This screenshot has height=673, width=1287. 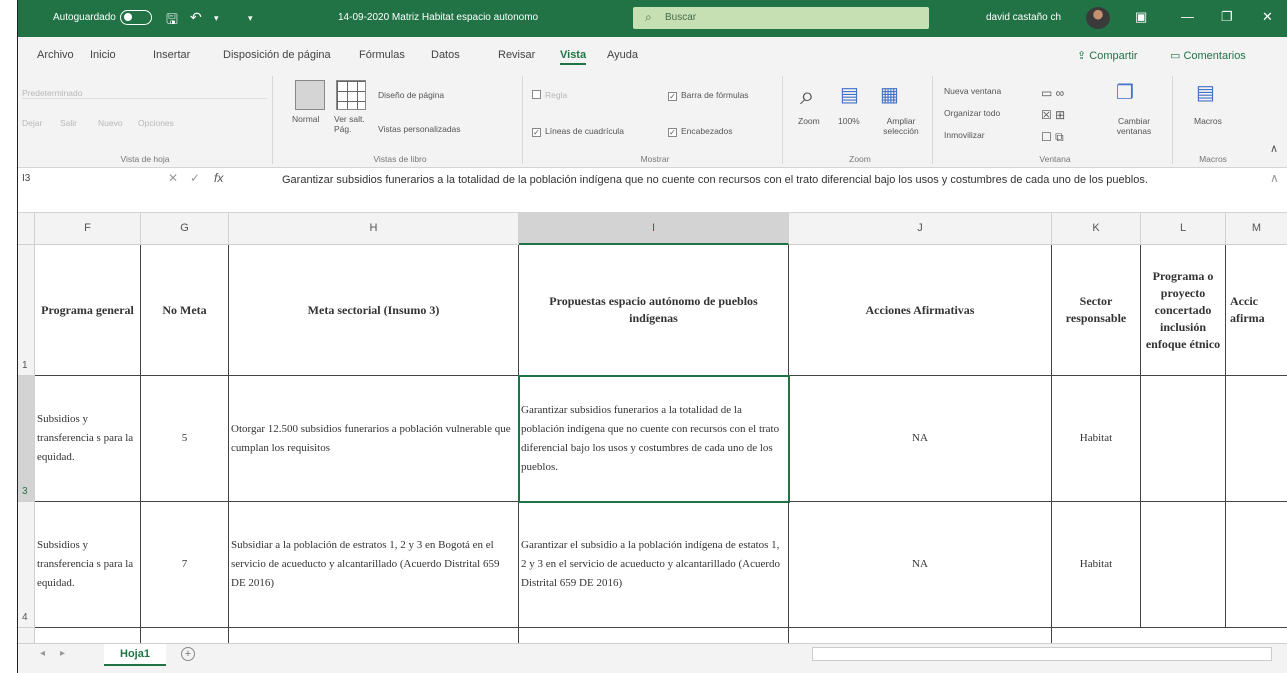 What do you see at coordinates (1042, 654) in the screenshot?
I see `horizontal-scrollbar` at bounding box center [1042, 654].